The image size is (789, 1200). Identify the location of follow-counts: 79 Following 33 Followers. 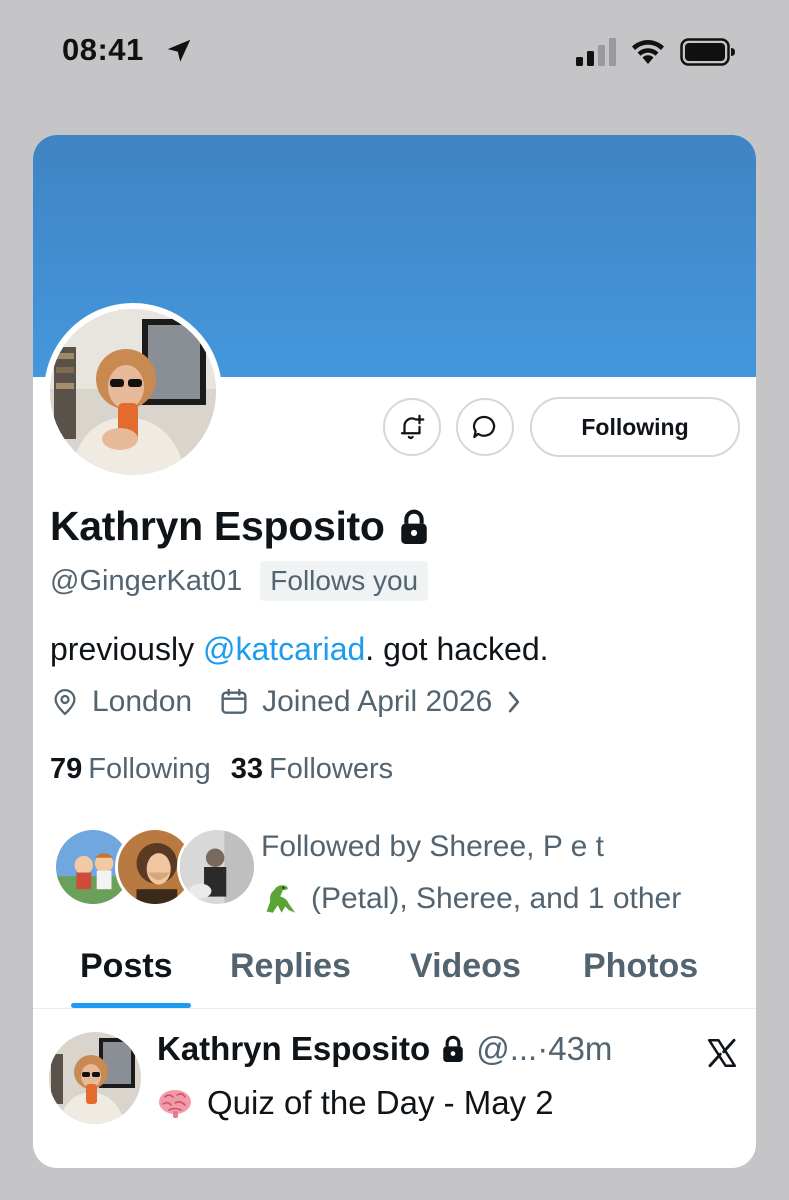
(221, 769).